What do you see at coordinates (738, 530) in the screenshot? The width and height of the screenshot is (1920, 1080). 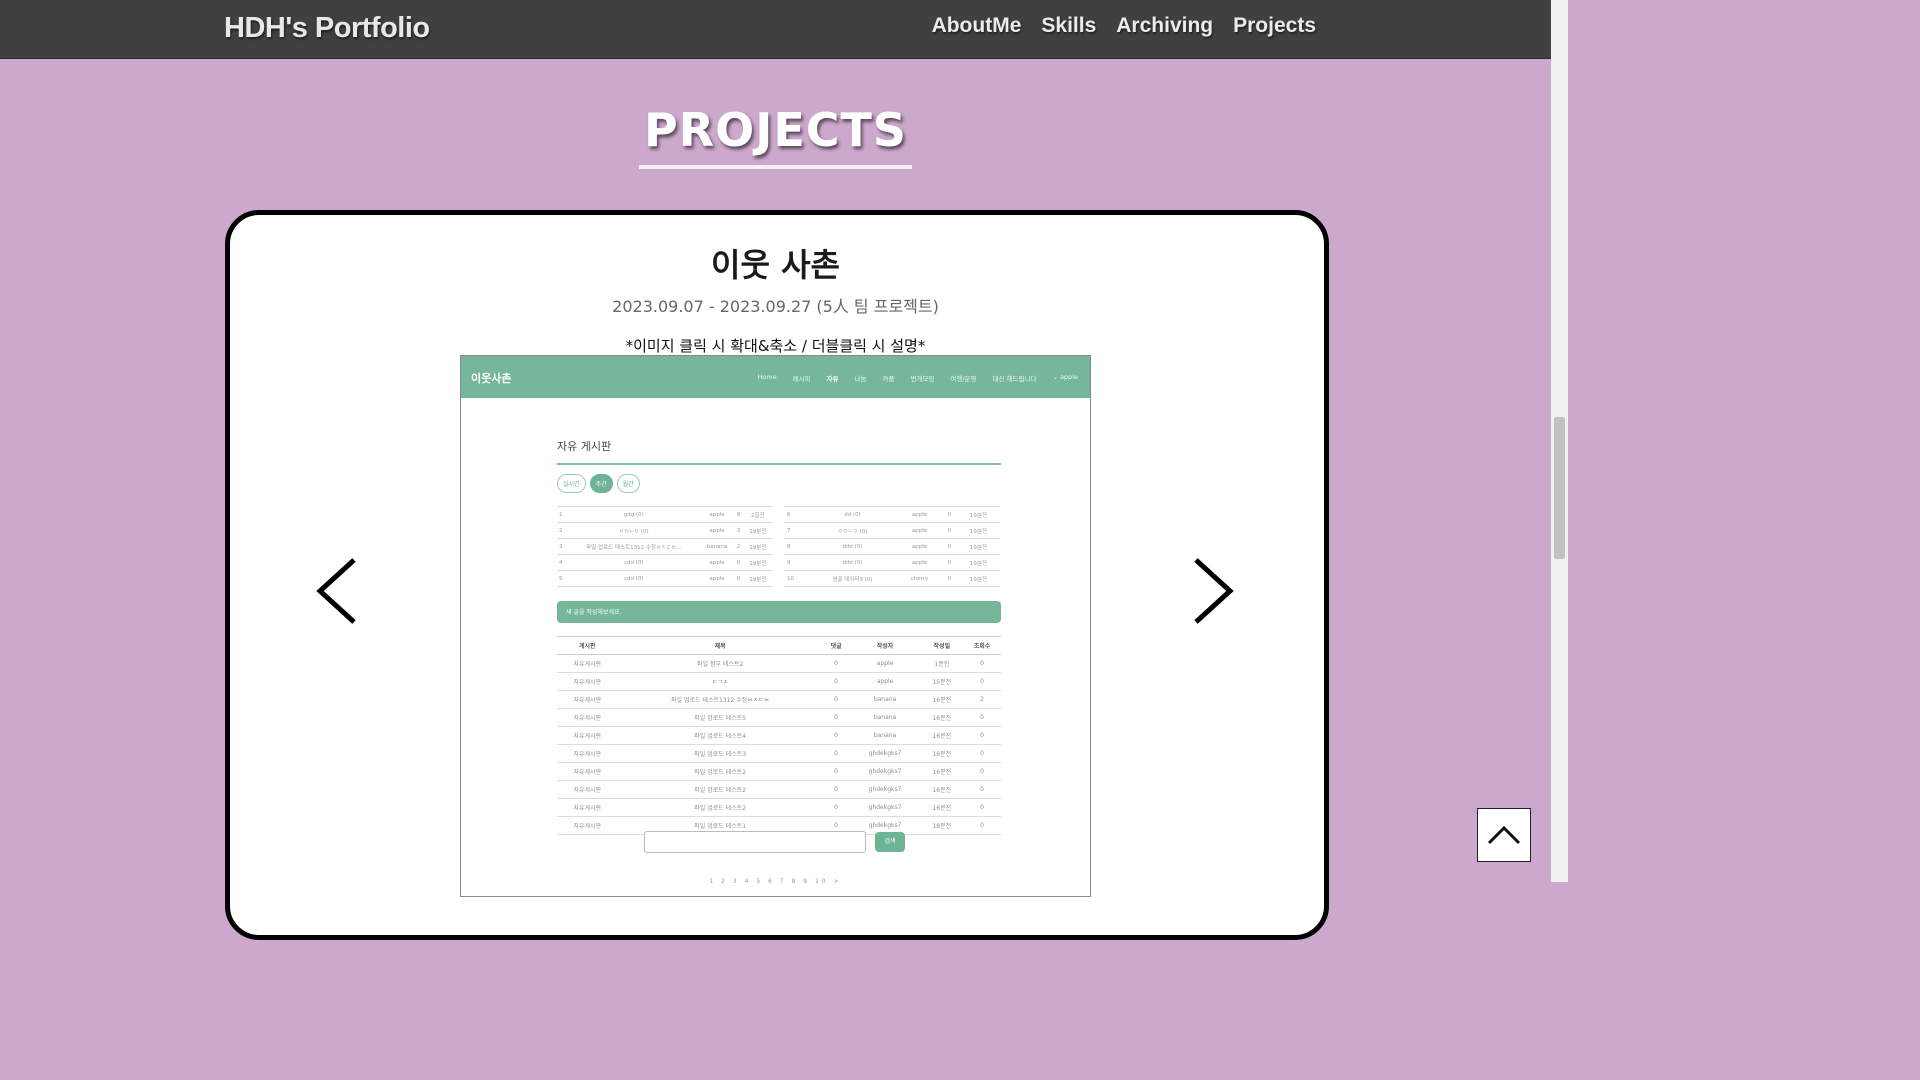 I see `rank-cell-views: 3` at bounding box center [738, 530].